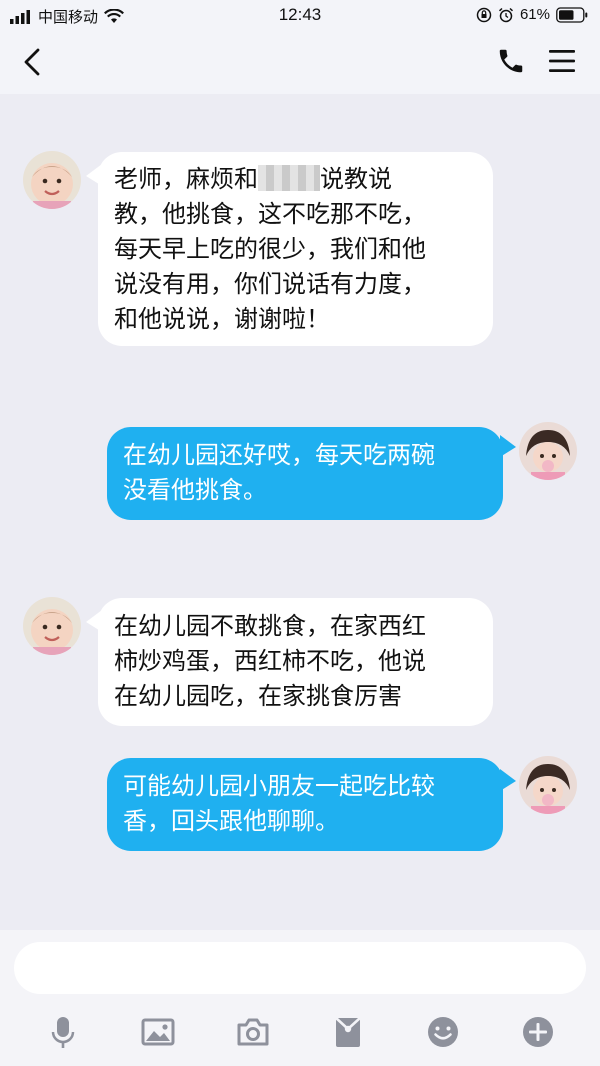 This screenshot has height=1066, width=600. What do you see at coordinates (158, 1032) in the screenshot?
I see `image-icon` at bounding box center [158, 1032].